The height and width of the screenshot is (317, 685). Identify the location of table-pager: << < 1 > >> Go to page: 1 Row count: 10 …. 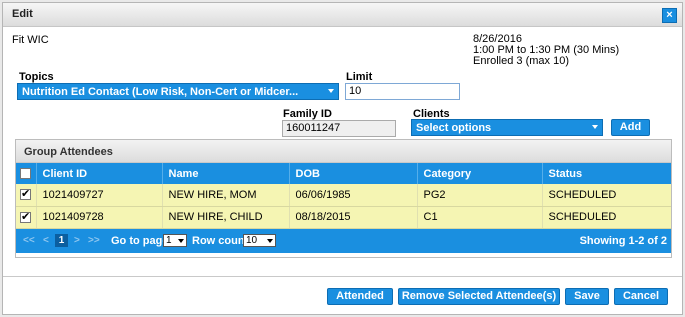
(343, 240).